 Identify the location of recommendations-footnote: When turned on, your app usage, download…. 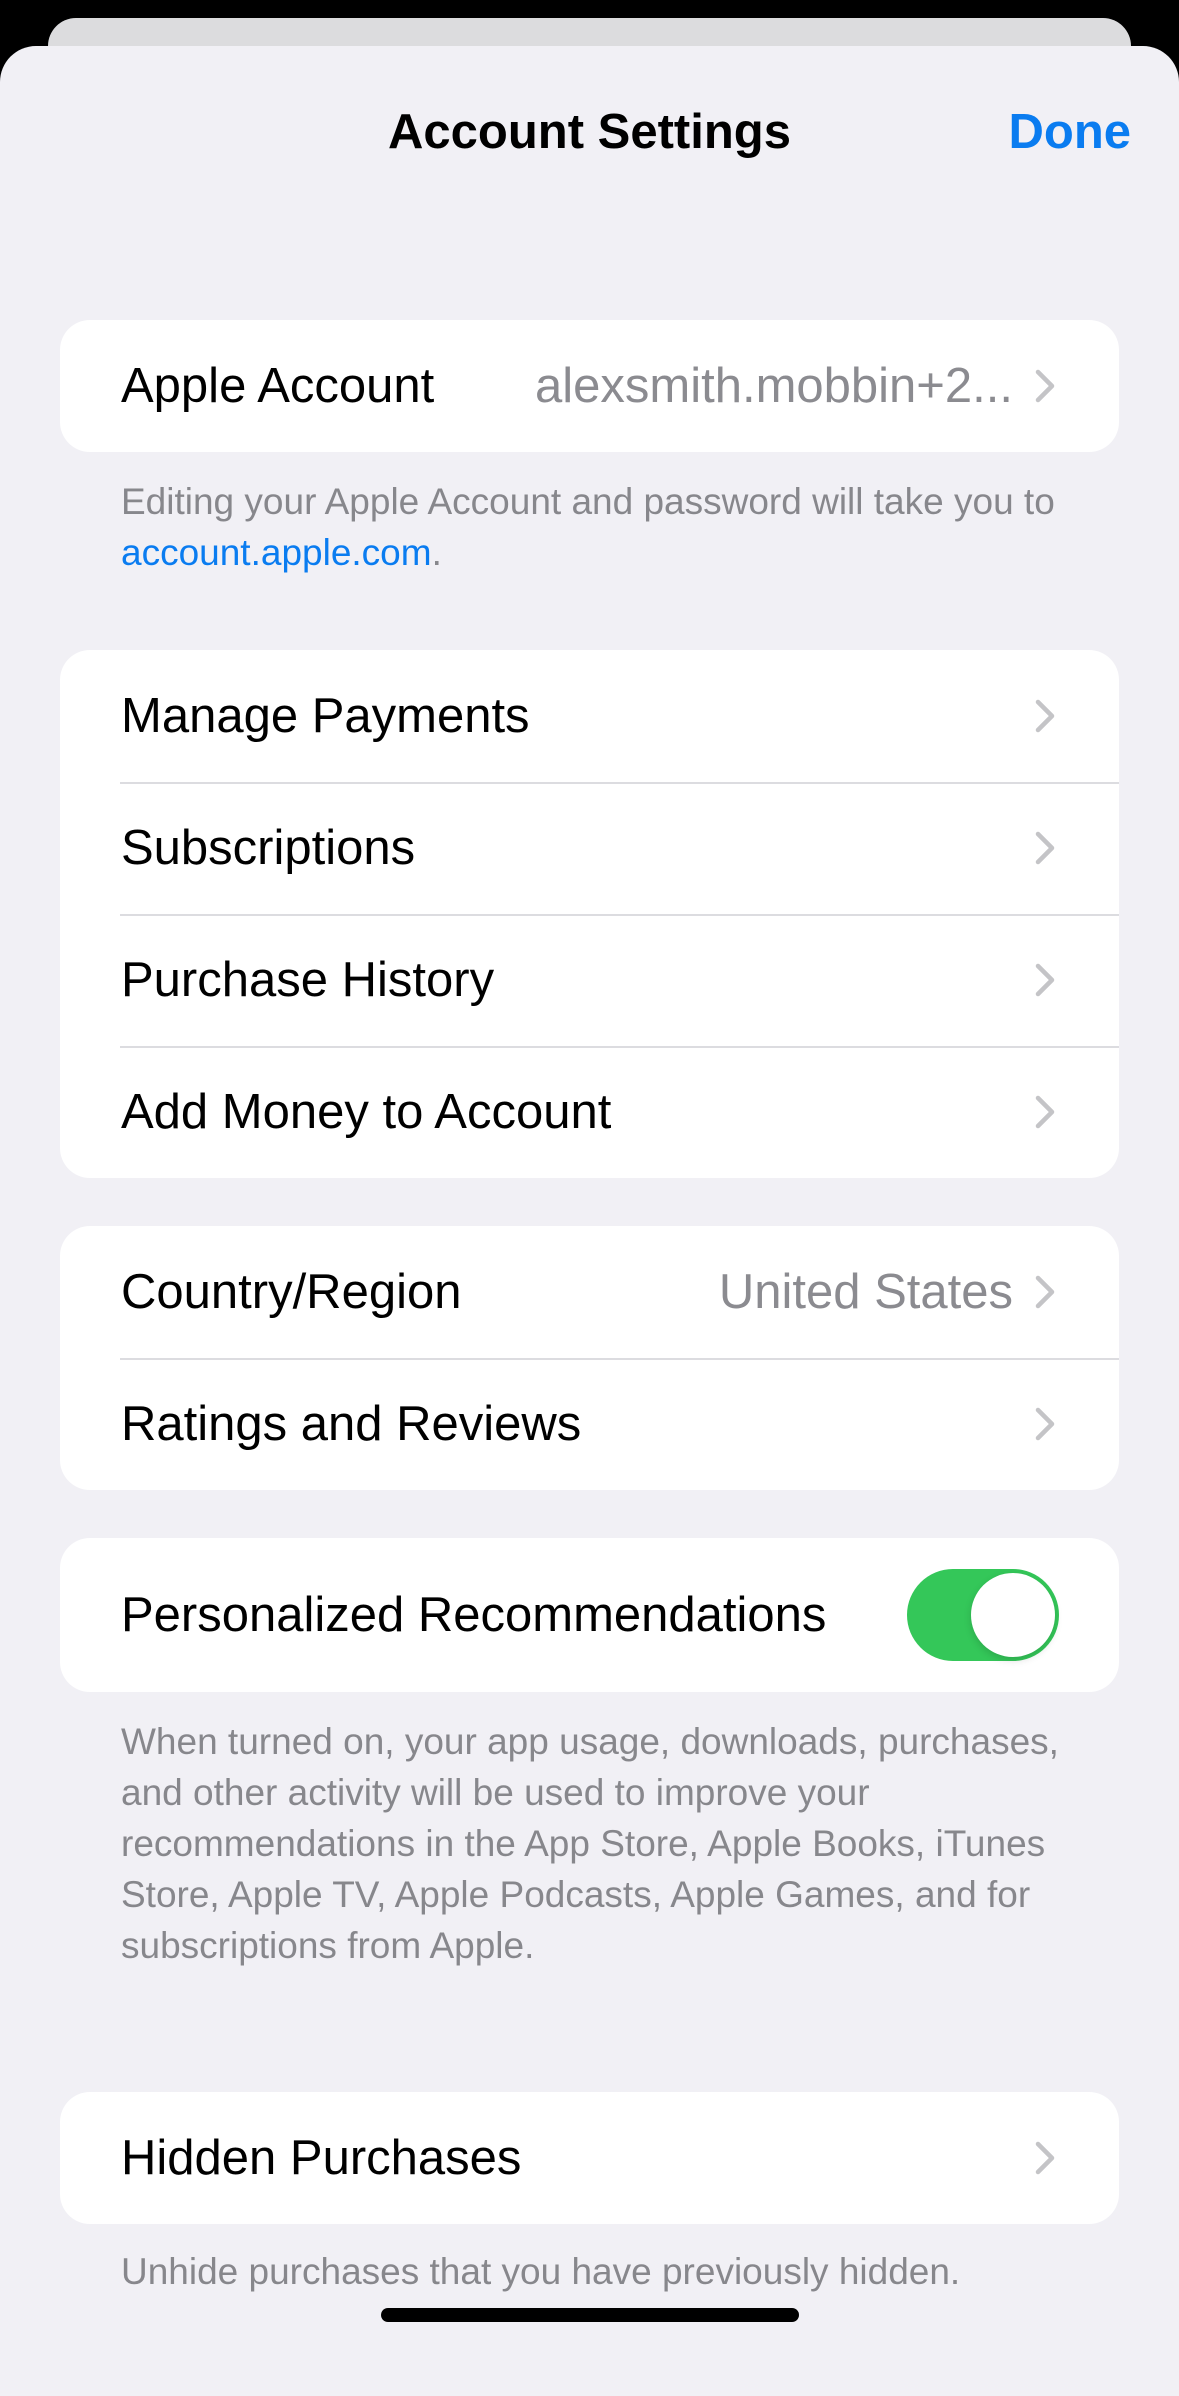
(590, 1843).